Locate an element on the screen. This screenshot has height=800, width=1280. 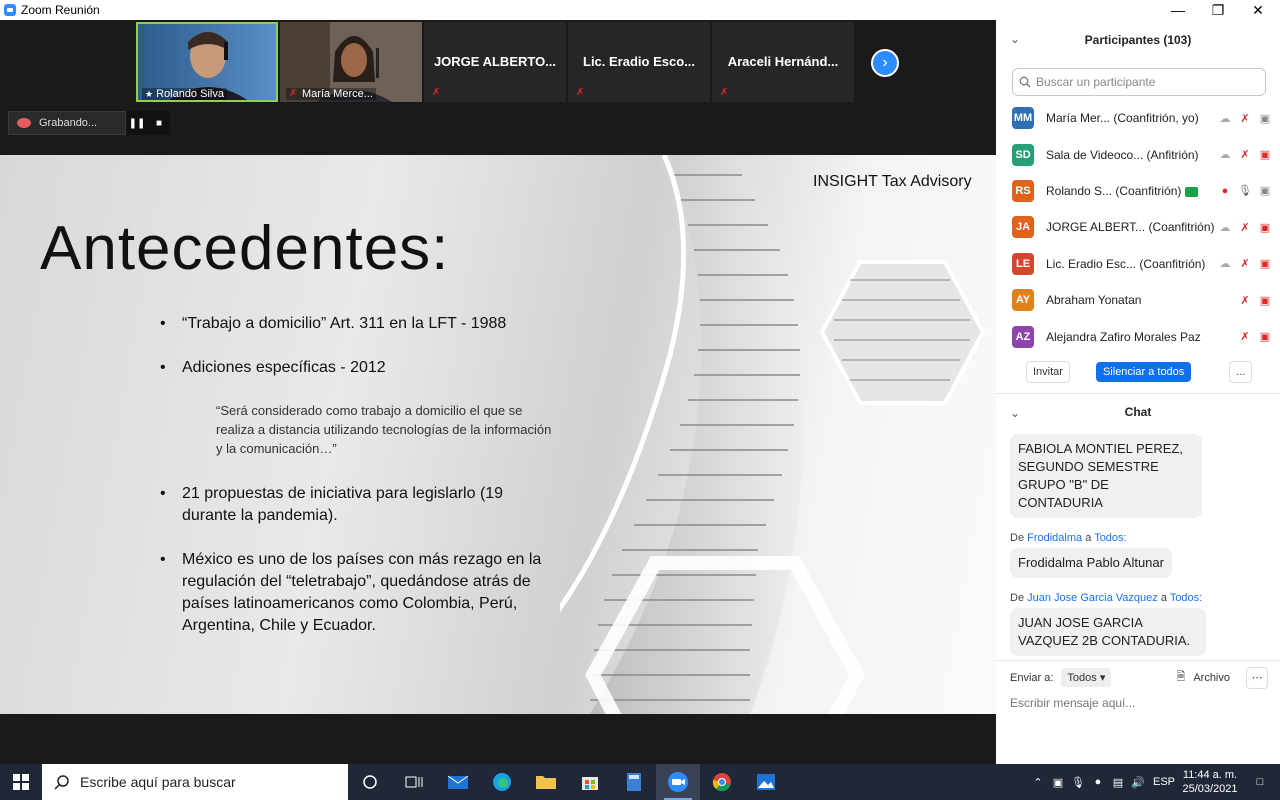
chat-sender: De Frodidalma a Todos: is located at coordinates (1068, 537).